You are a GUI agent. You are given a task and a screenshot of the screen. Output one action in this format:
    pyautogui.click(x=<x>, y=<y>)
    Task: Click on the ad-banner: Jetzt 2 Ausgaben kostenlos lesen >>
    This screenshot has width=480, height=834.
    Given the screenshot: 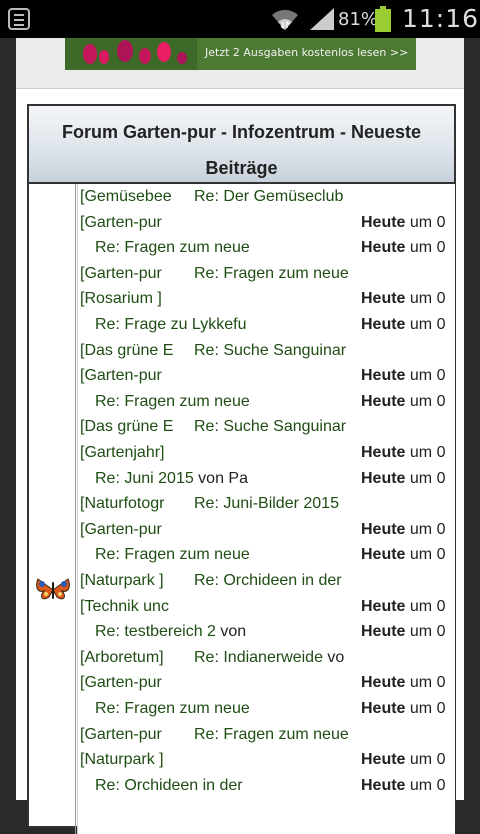 What is the action you would take?
    pyautogui.click(x=240, y=54)
    